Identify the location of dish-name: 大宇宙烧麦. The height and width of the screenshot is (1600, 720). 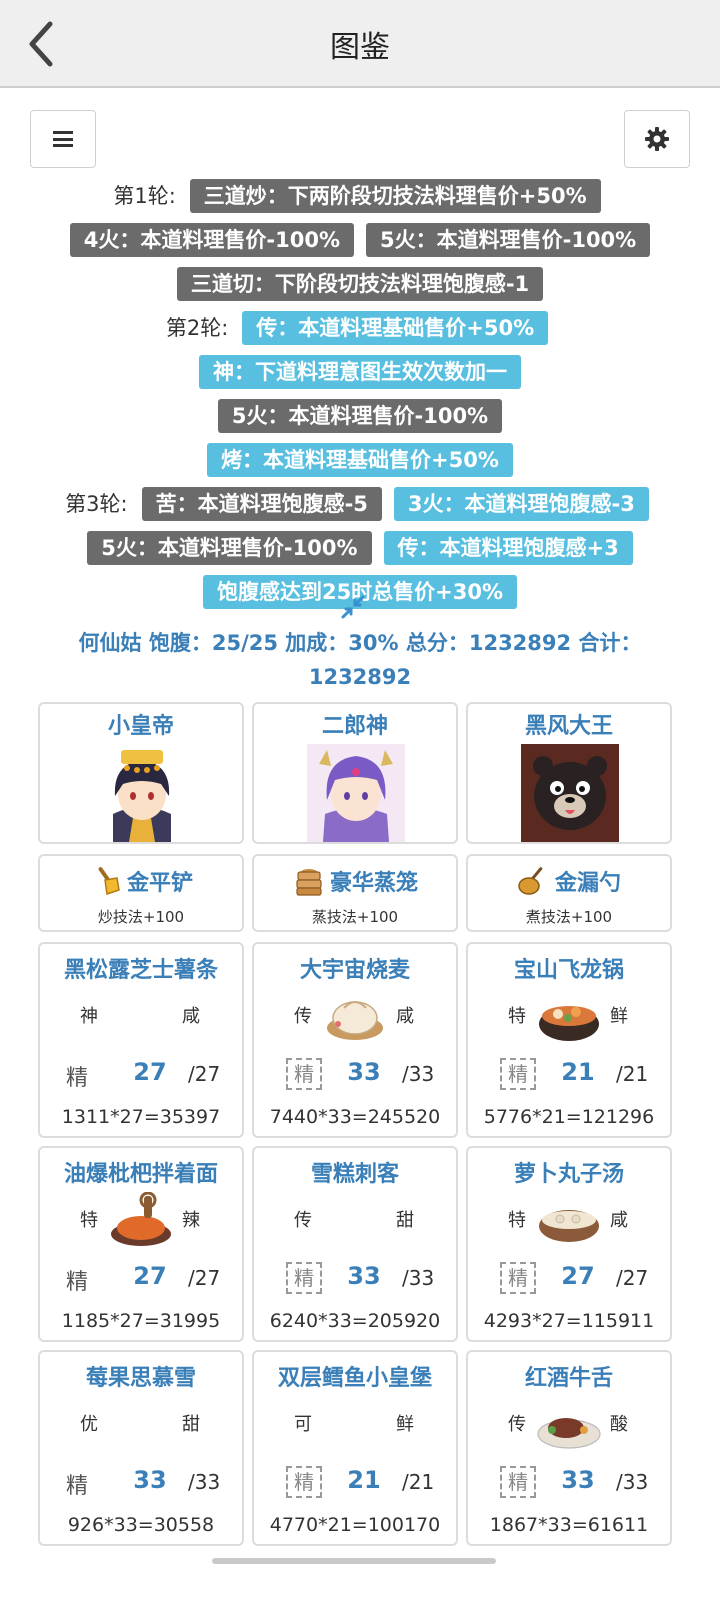
(354, 970).